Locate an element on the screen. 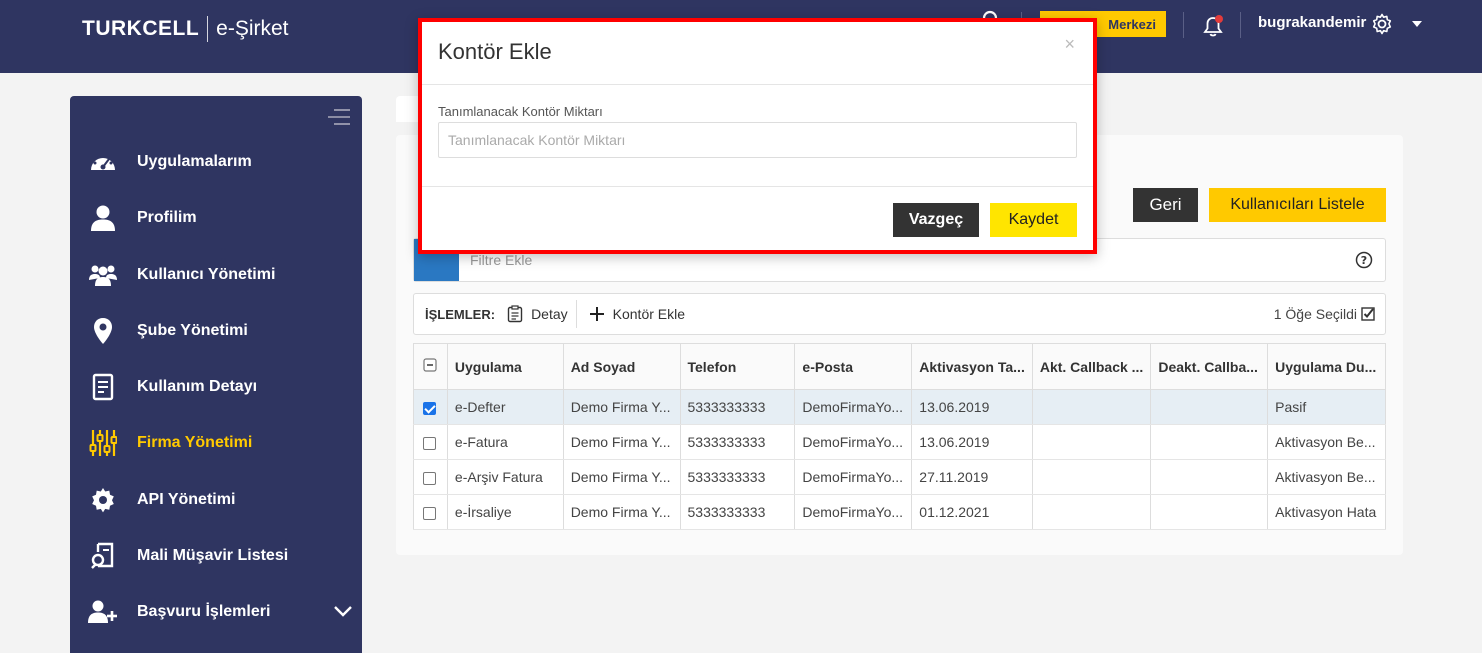  credit-amount-input is located at coordinates (757, 140).